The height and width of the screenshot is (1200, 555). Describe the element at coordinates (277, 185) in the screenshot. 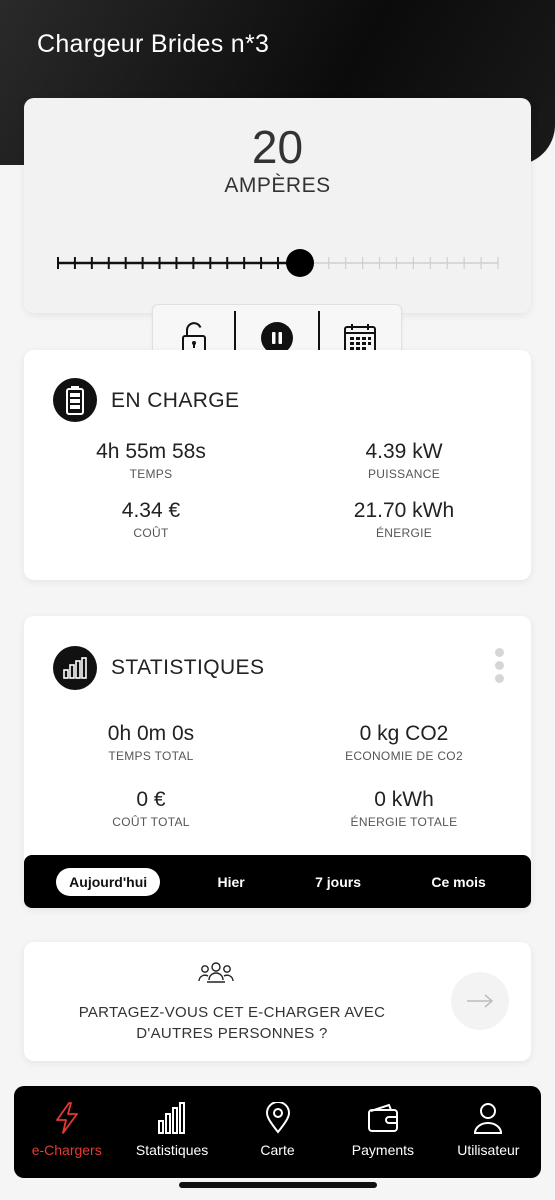

I see `amperage-unit: AMPÈRES` at that location.